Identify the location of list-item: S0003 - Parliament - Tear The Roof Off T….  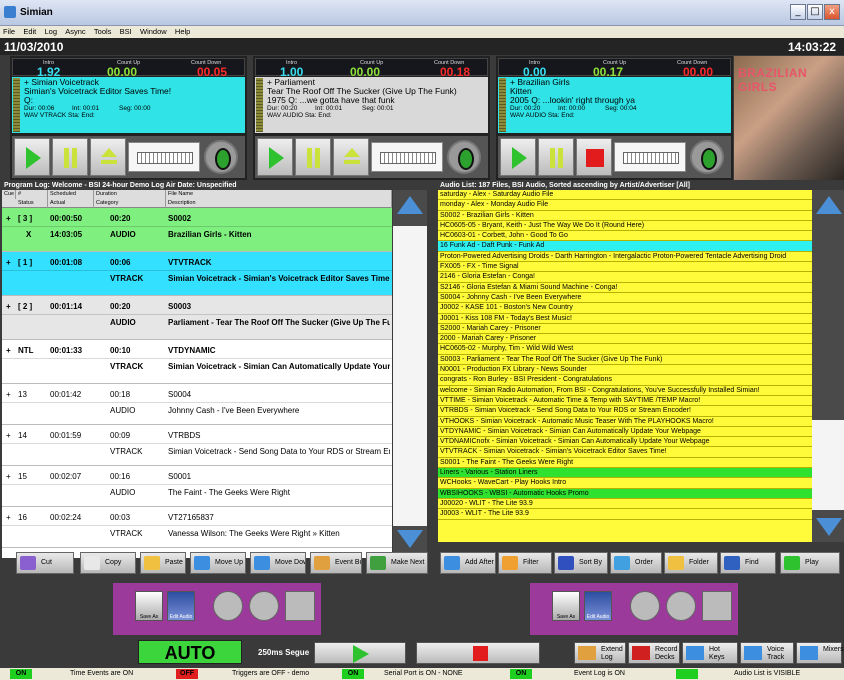
(625, 360).